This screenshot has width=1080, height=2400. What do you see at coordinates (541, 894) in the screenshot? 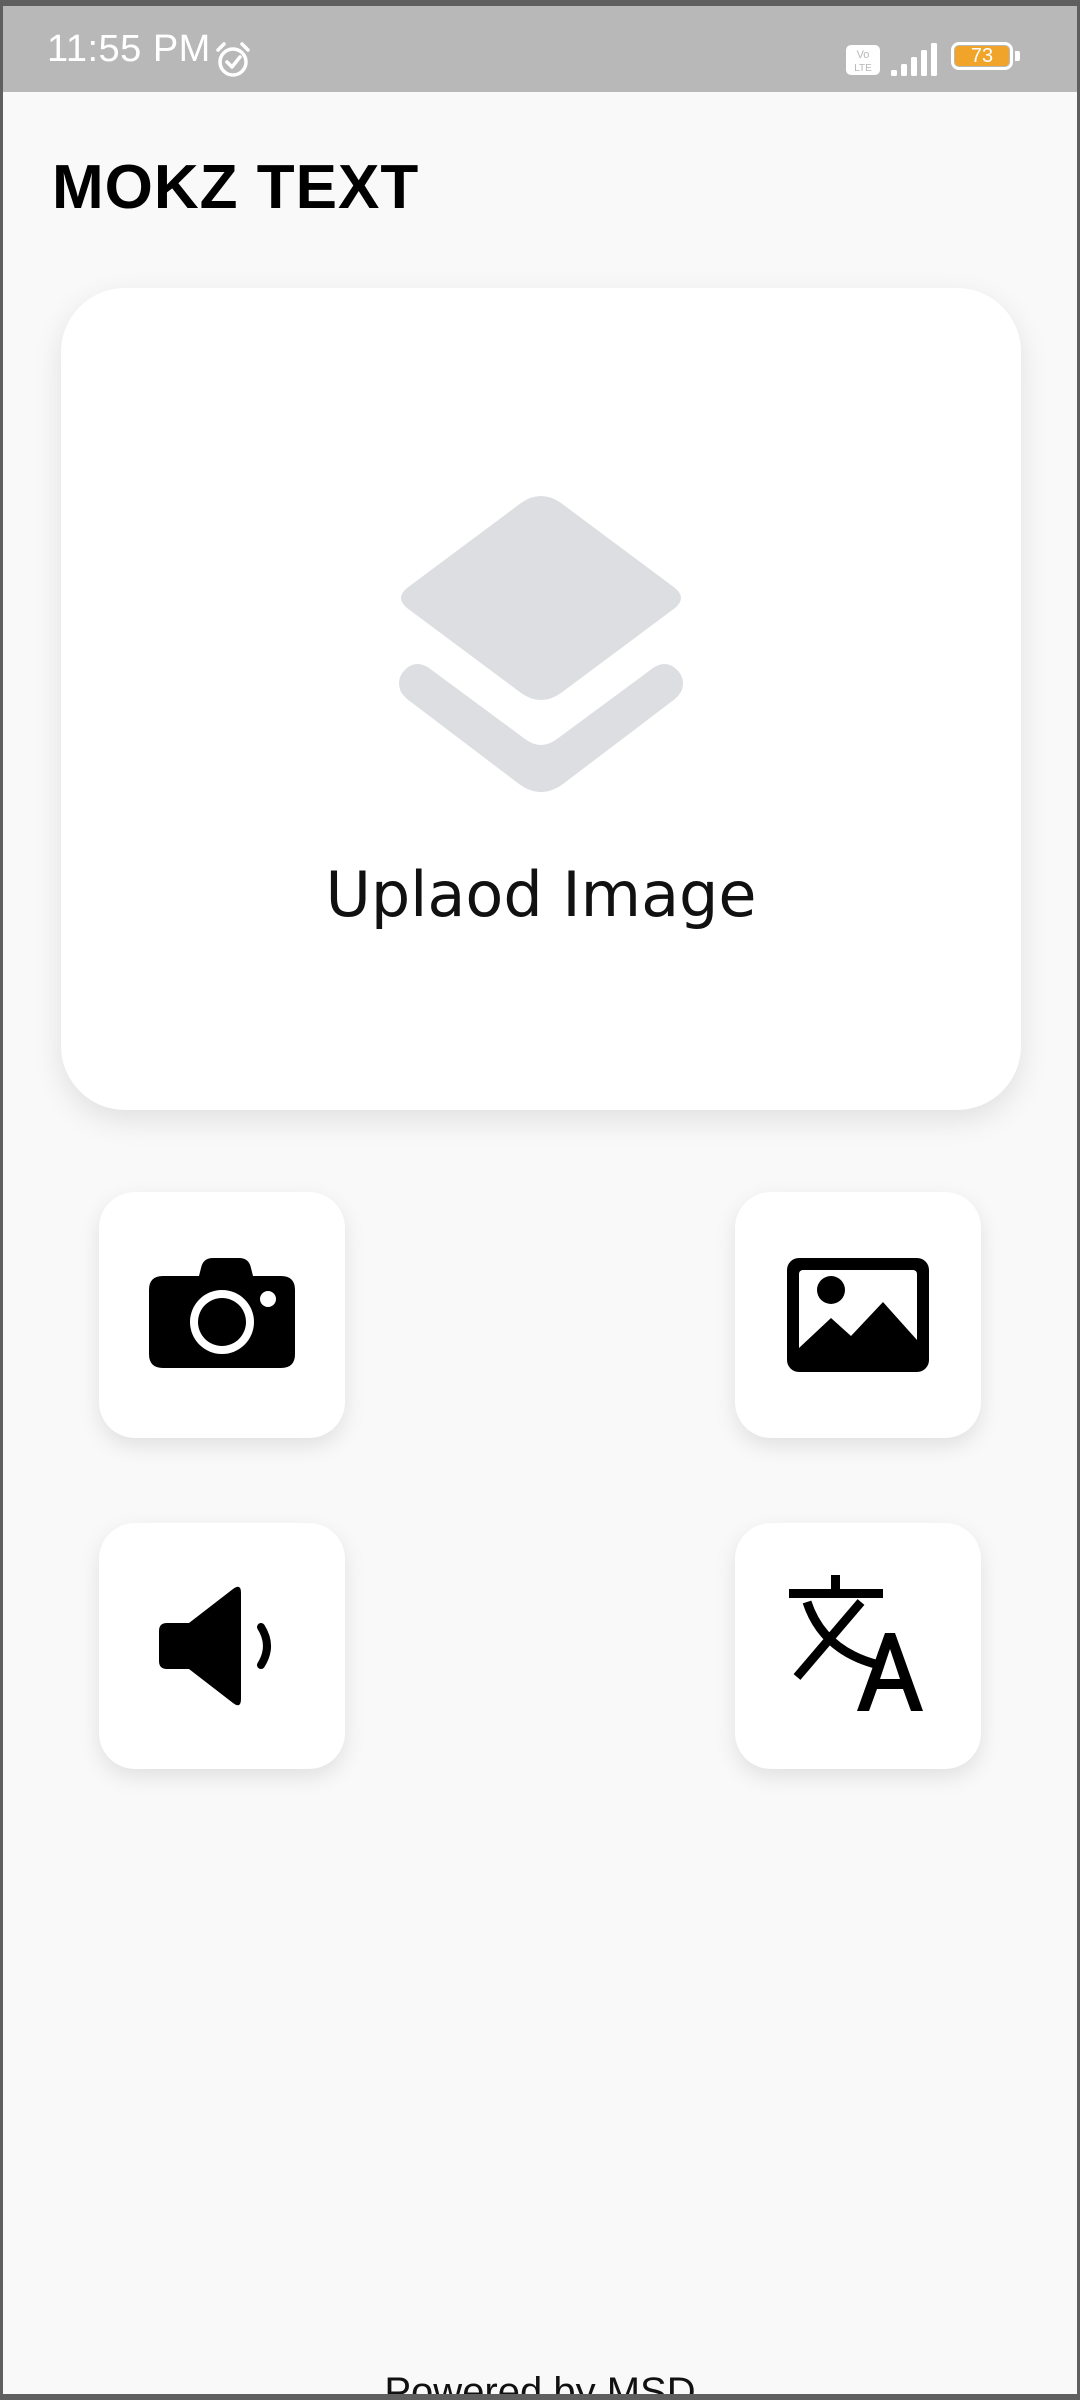
I see `upload-image-label: Uplaod Image` at bounding box center [541, 894].